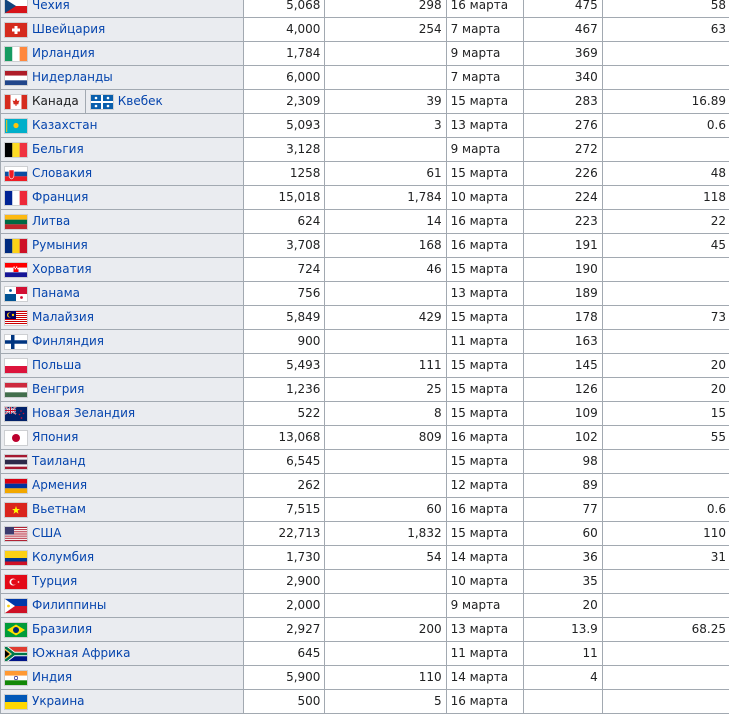  I want to click on country-link: Панама, so click(56, 294).